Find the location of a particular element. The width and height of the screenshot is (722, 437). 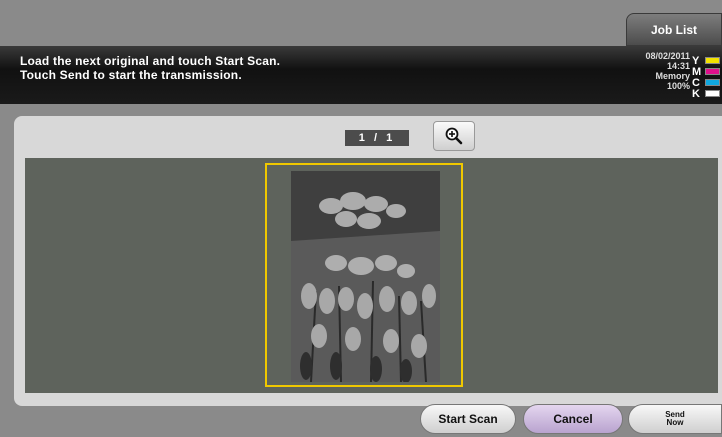

toner-indicator: Y M C K is located at coordinates (706, 77).